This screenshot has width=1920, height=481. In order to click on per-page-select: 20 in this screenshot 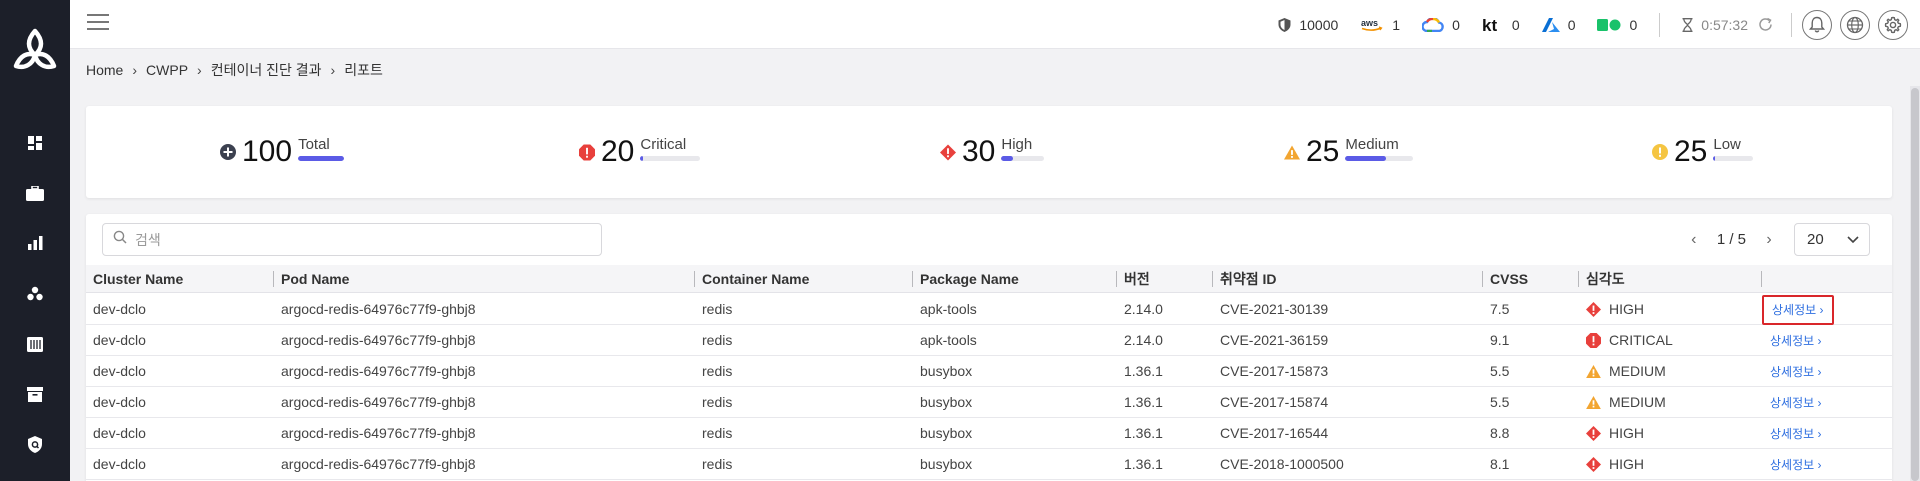, I will do `click(1832, 239)`.